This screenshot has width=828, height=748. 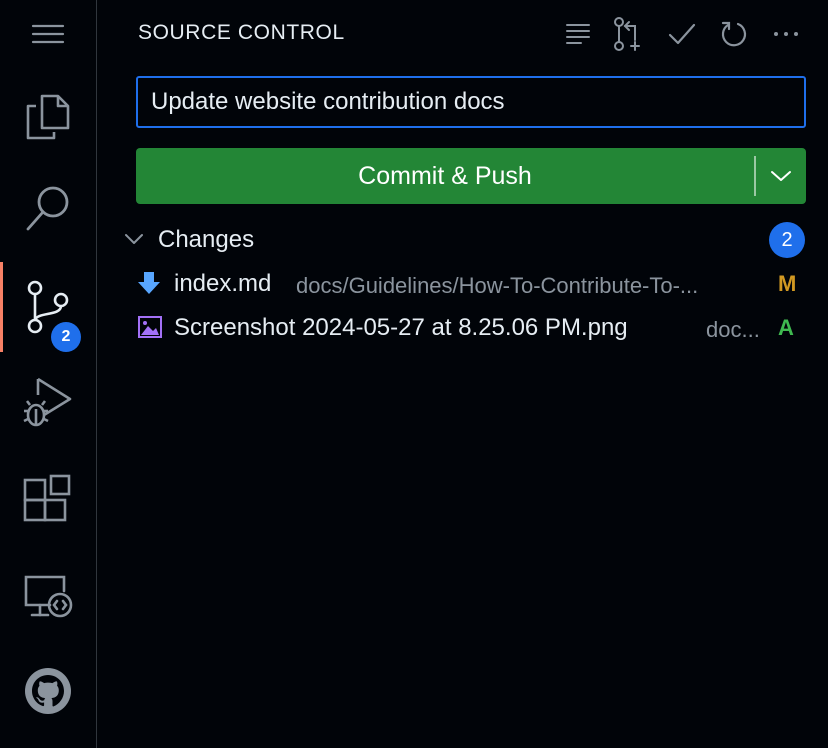 I want to click on panel-toolbar, so click(x=688, y=34).